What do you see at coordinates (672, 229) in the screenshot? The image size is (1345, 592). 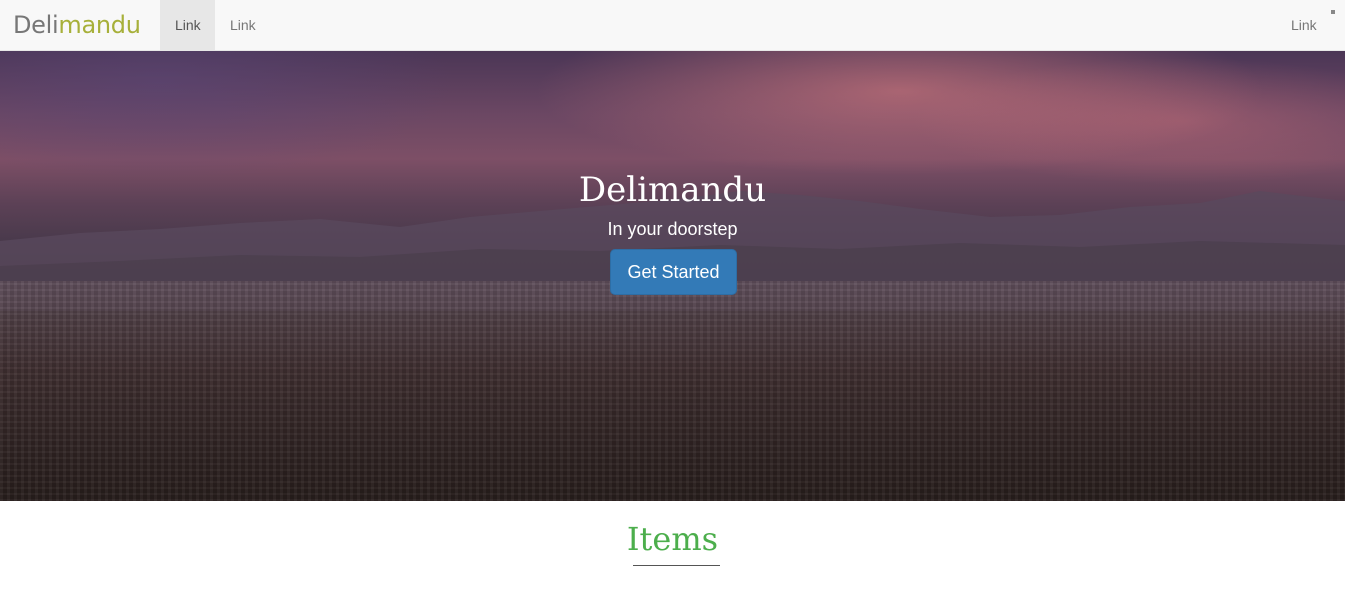 I see `hero-subtitle: In your doorstep` at bounding box center [672, 229].